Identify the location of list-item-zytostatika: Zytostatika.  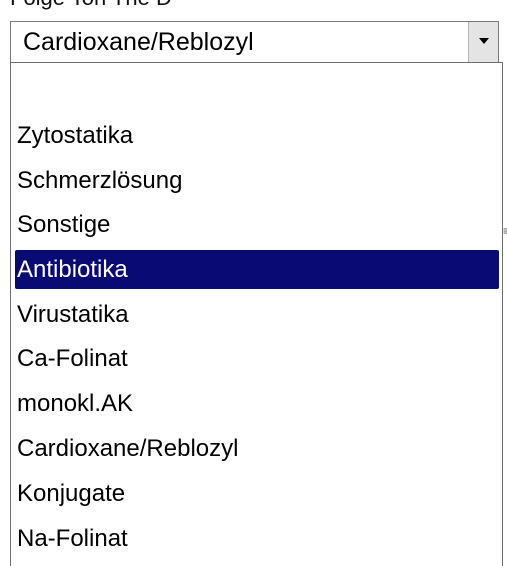
(257, 135).